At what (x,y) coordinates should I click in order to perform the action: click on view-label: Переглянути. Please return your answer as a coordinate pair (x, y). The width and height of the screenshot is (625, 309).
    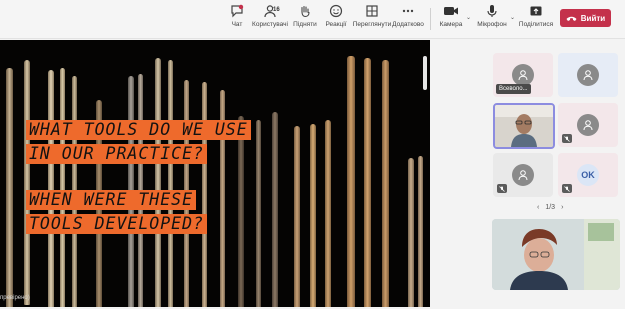
    Looking at the image, I should click on (372, 24).